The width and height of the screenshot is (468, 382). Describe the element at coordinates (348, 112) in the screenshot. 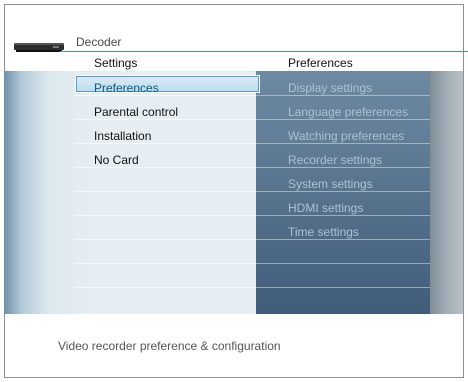

I see `submenu-item-language-preferences: Language preferences` at that location.